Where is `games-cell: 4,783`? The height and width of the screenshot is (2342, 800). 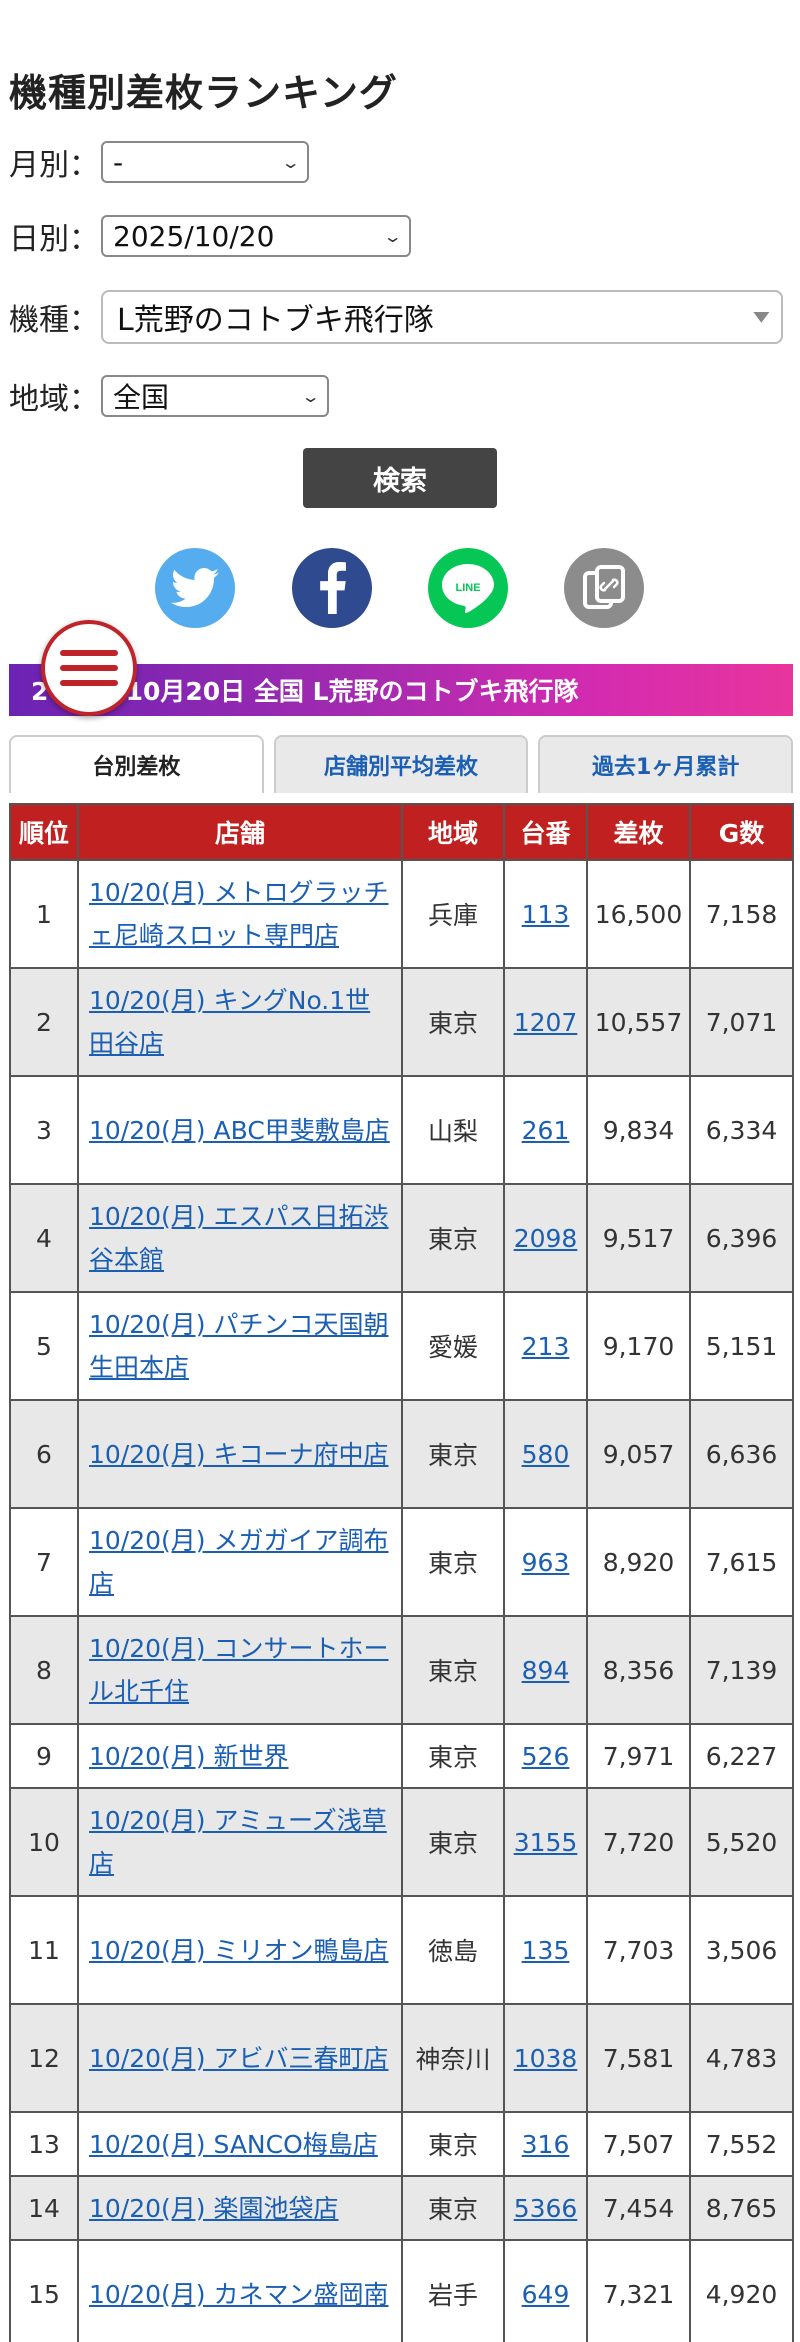 games-cell: 4,783 is located at coordinates (741, 2058).